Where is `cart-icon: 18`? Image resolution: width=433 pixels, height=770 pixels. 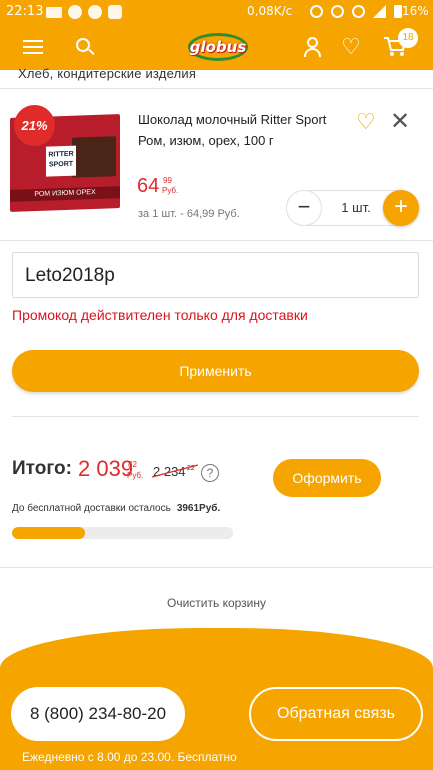
cart-icon: 18 is located at coordinates (399, 45).